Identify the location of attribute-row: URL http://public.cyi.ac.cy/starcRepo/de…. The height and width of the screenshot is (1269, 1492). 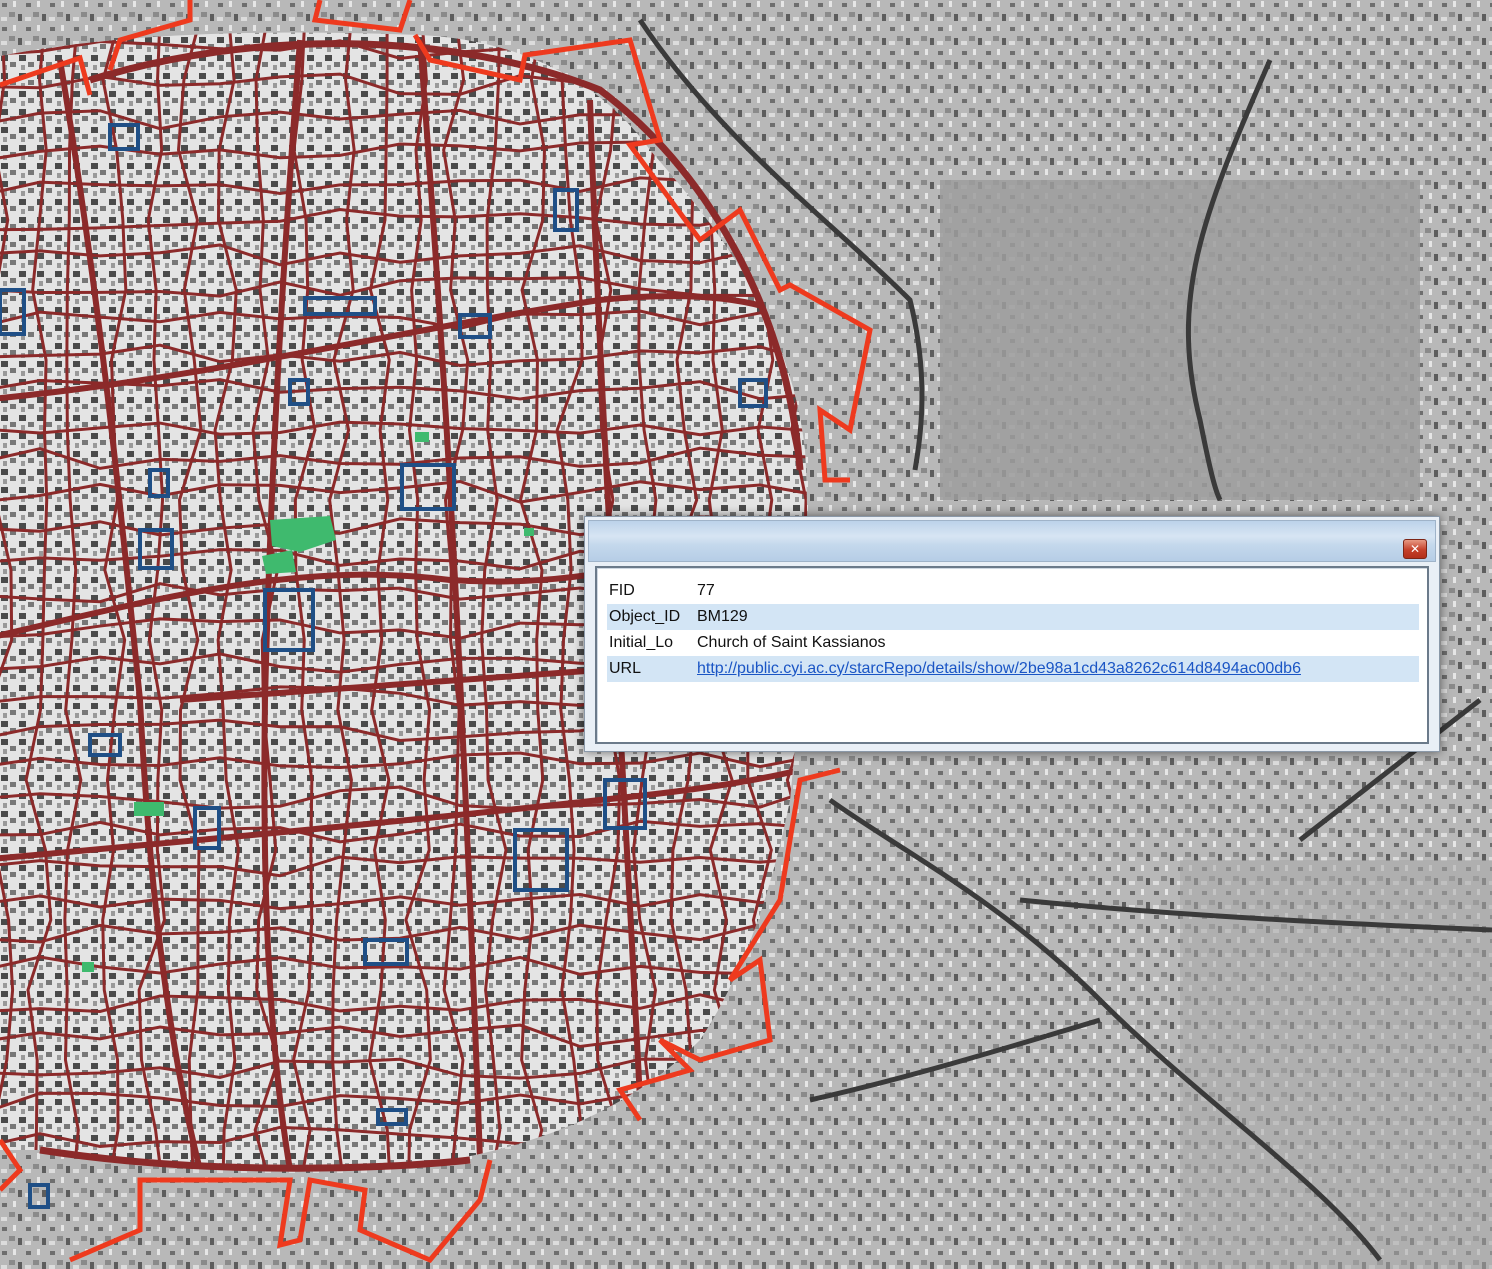
(1013, 669).